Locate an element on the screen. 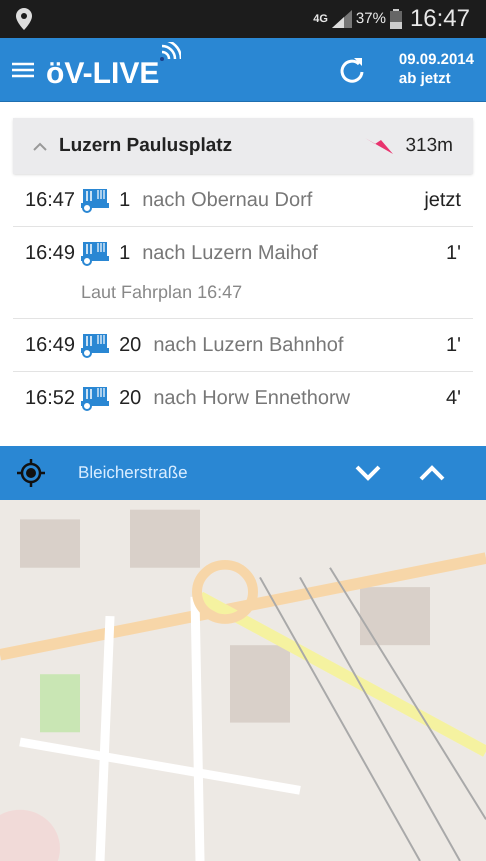  direction-arrow-icon is located at coordinates (379, 146).